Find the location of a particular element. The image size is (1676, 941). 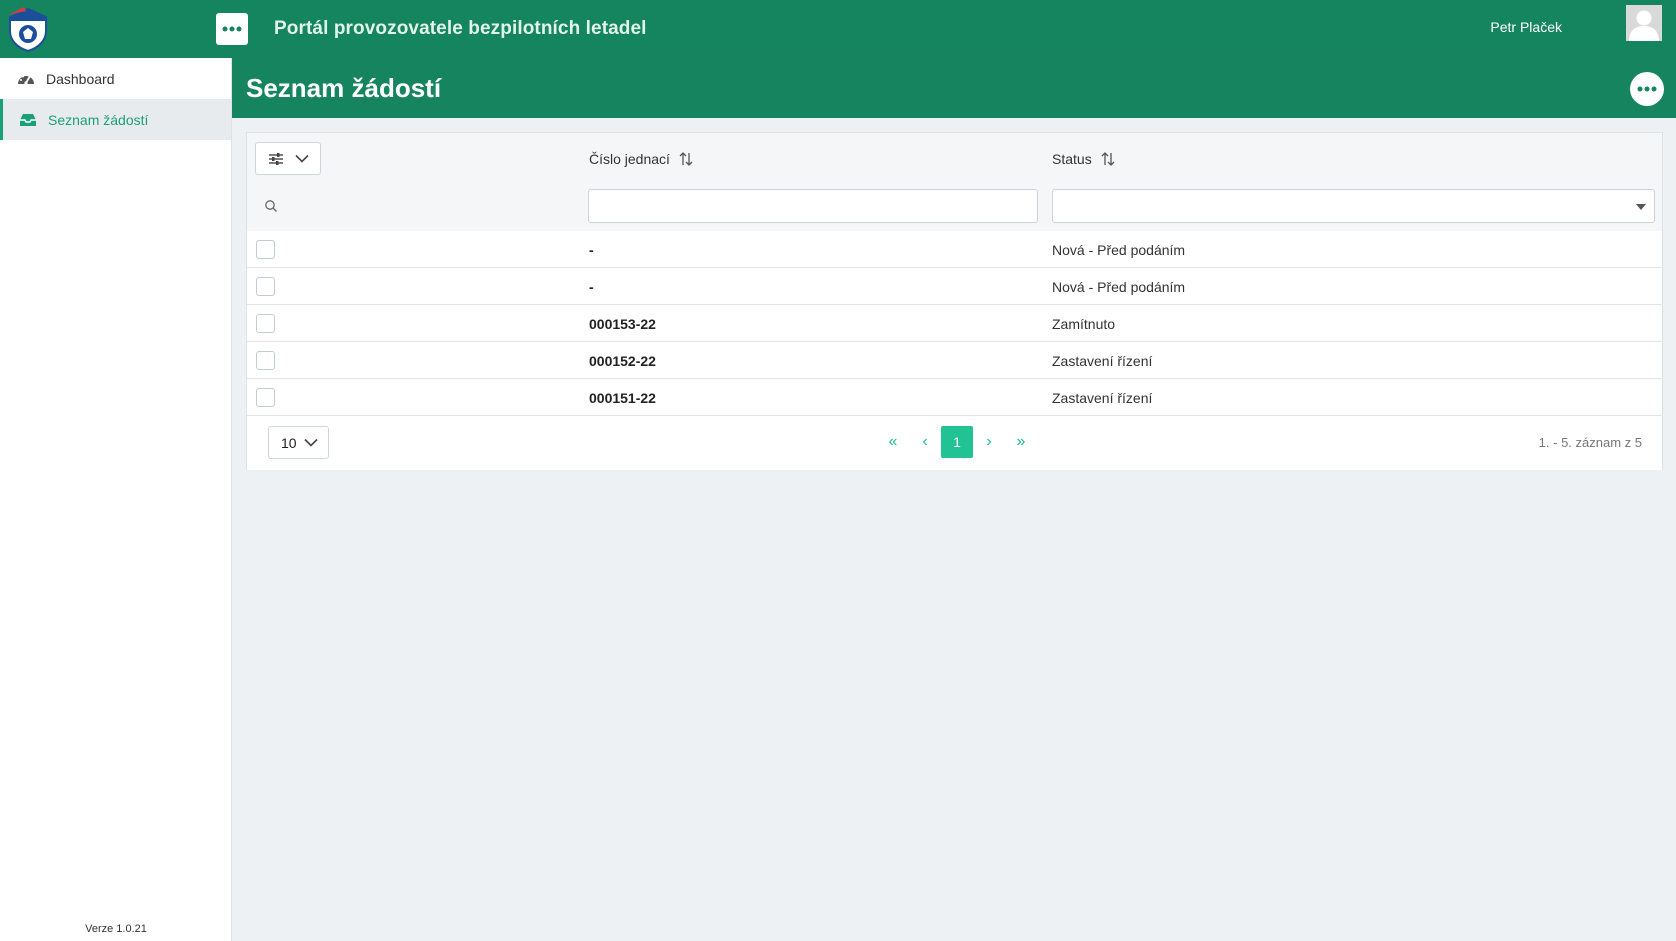

first-page-button: « is located at coordinates (893, 442).